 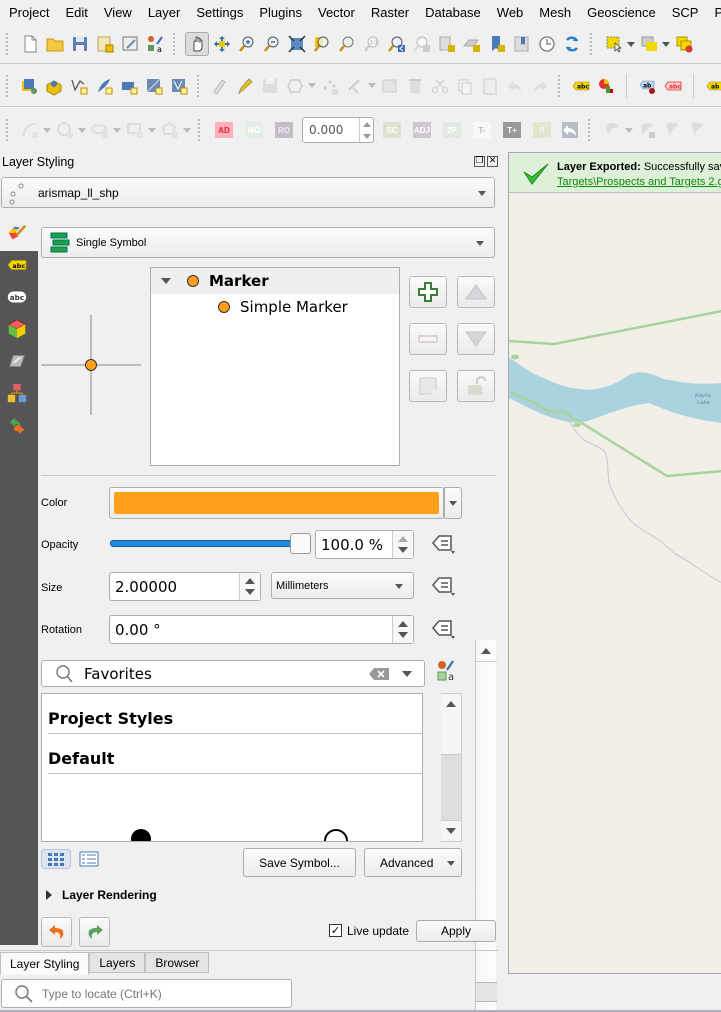 What do you see at coordinates (331, 130) in the screenshot?
I see `tolerance-value: 0.000` at bounding box center [331, 130].